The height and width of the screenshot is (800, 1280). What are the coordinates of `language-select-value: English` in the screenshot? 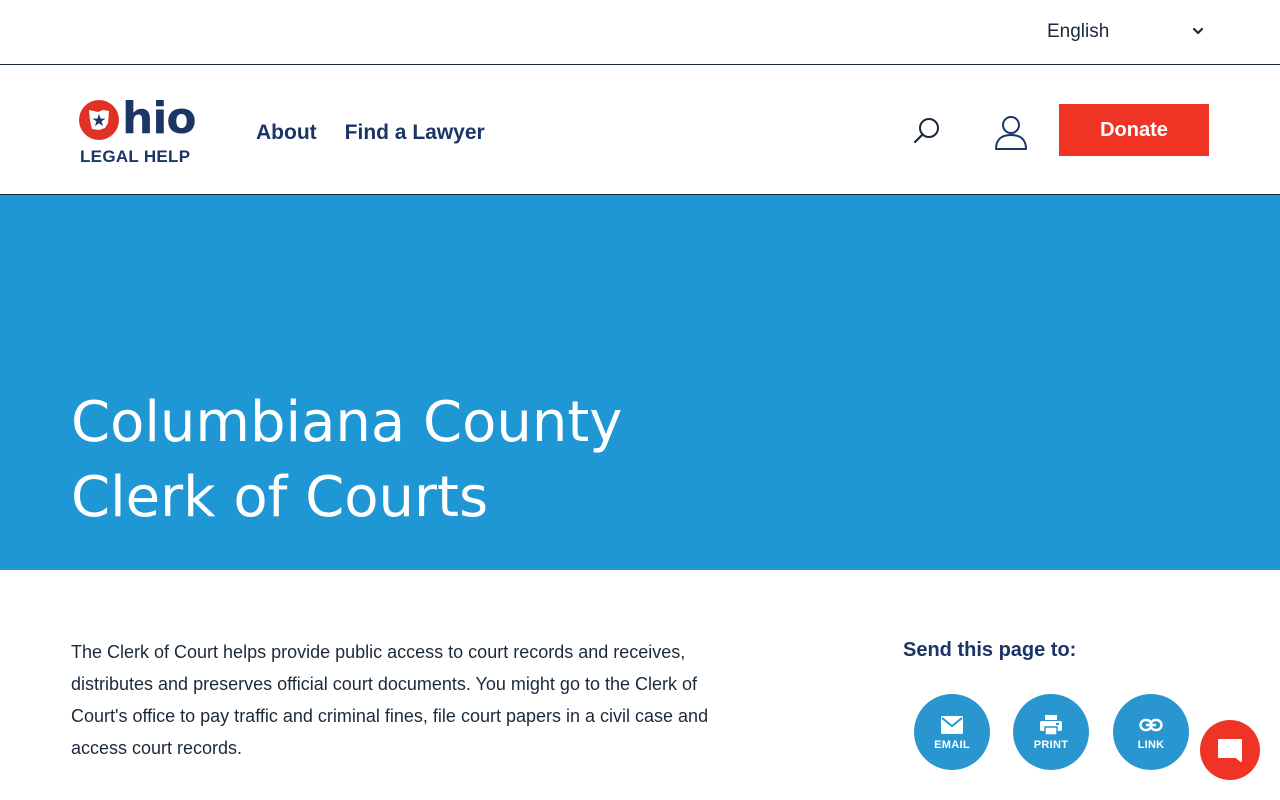 It's located at (1078, 31).